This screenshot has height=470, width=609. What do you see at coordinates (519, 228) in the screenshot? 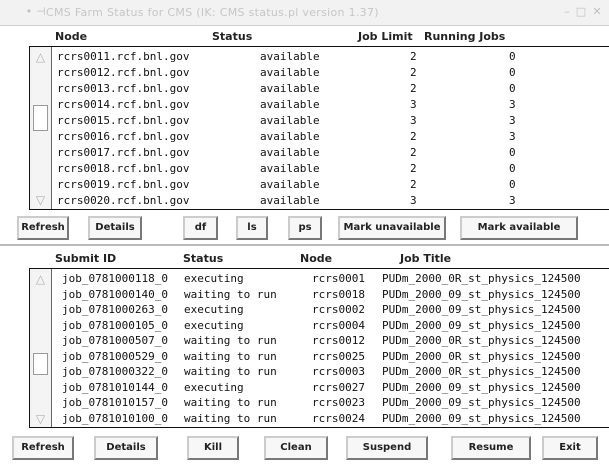
I see `mark-available-button: Mark available` at bounding box center [519, 228].